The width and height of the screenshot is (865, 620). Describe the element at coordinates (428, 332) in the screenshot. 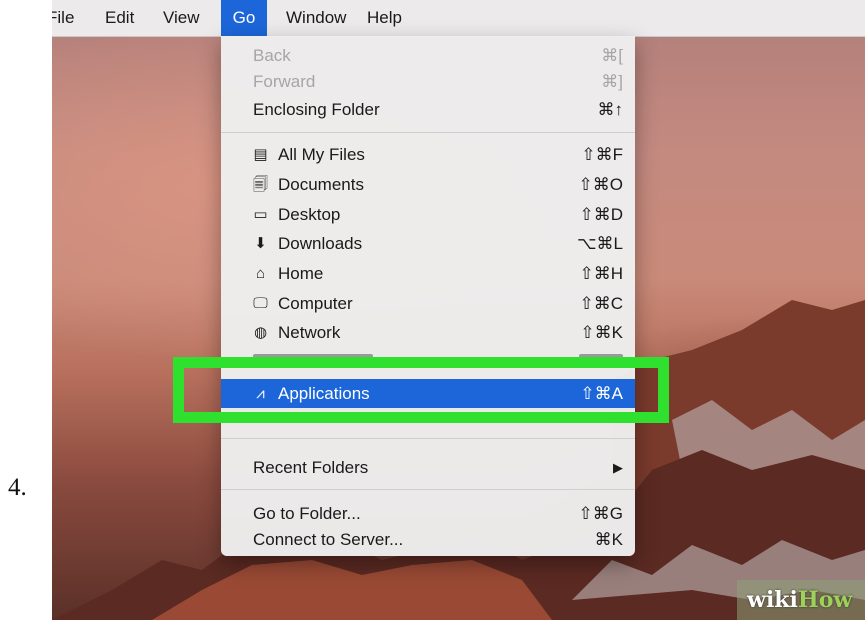

I see `menu-item-network: ◍ Network ⇧⌘K` at that location.